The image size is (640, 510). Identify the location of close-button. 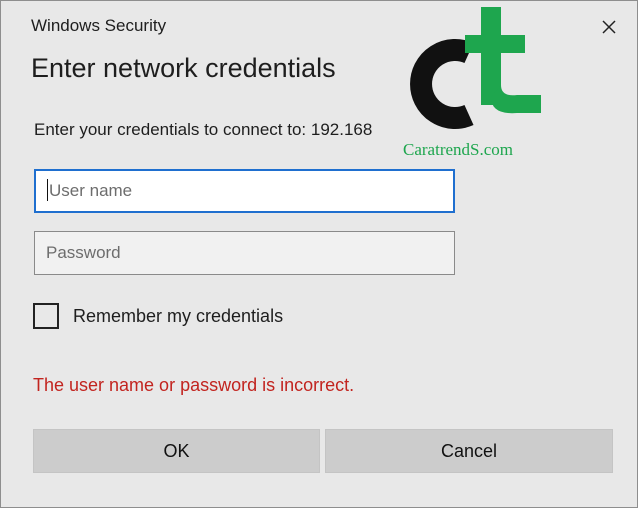
(609, 27).